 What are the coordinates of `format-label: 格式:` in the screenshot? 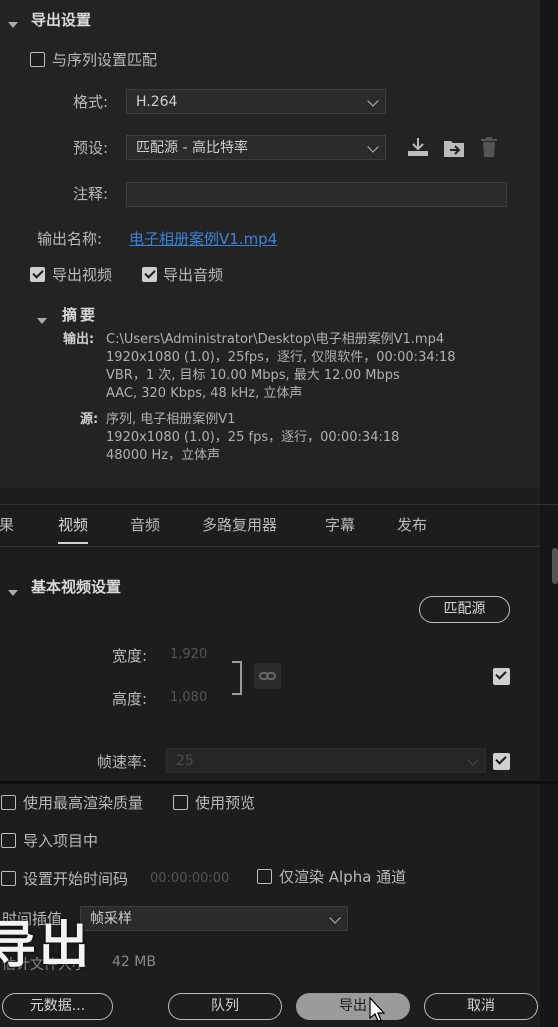 It's located at (91, 102).